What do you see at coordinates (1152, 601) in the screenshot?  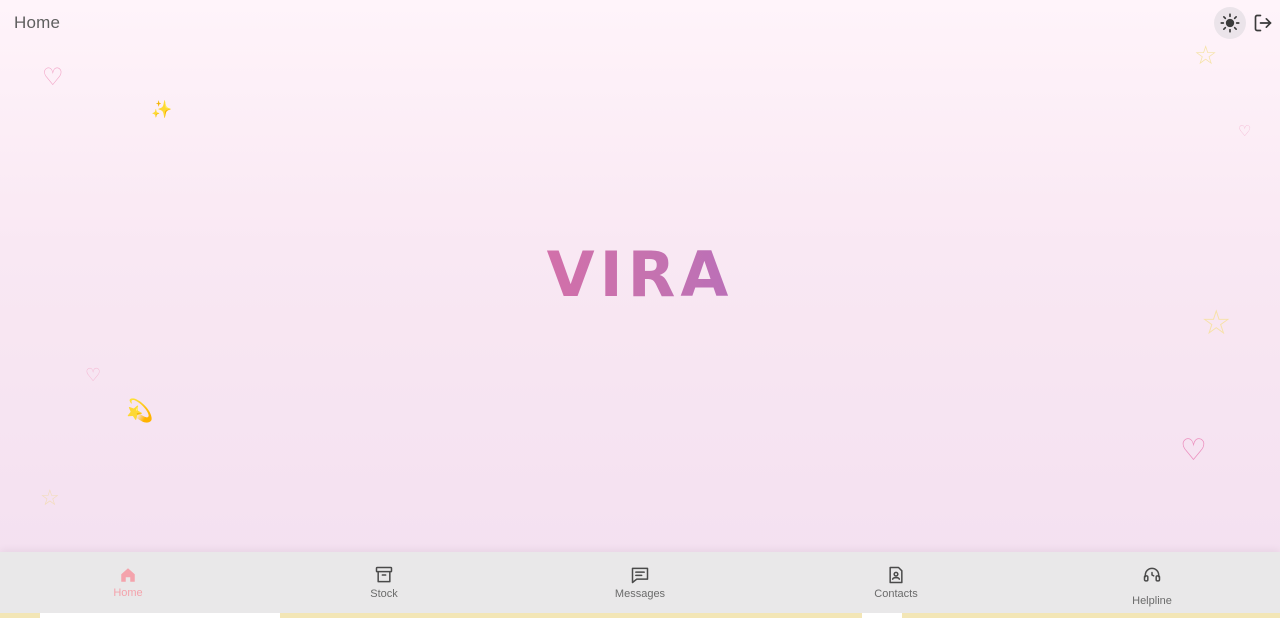 I see `nav-label-helpline: Helpline` at bounding box center [1152, 601].